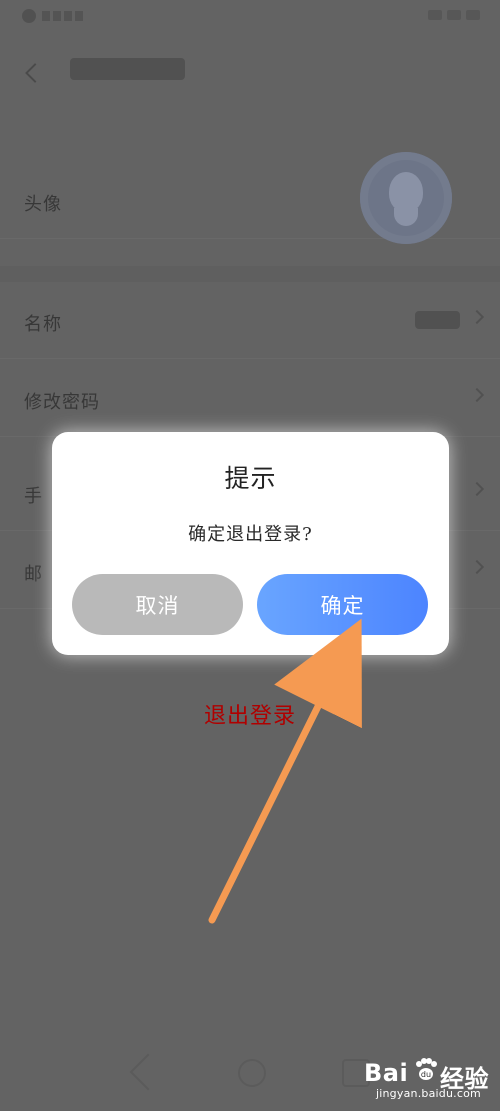 The width and height of the screenshot is (500, 1111). What do you see at coordinates (43, 204) in the screenshot?
I see `list-item-label: 头像` at bounding box center [43, 204].